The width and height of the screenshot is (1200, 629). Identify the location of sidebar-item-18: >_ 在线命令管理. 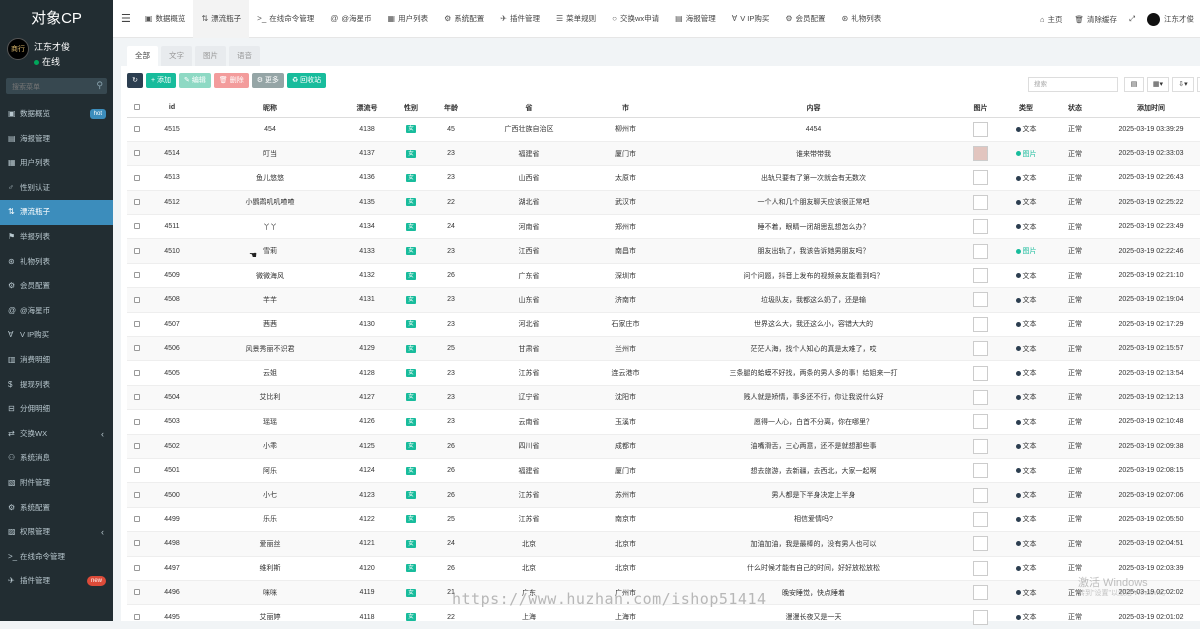
(56, 557).